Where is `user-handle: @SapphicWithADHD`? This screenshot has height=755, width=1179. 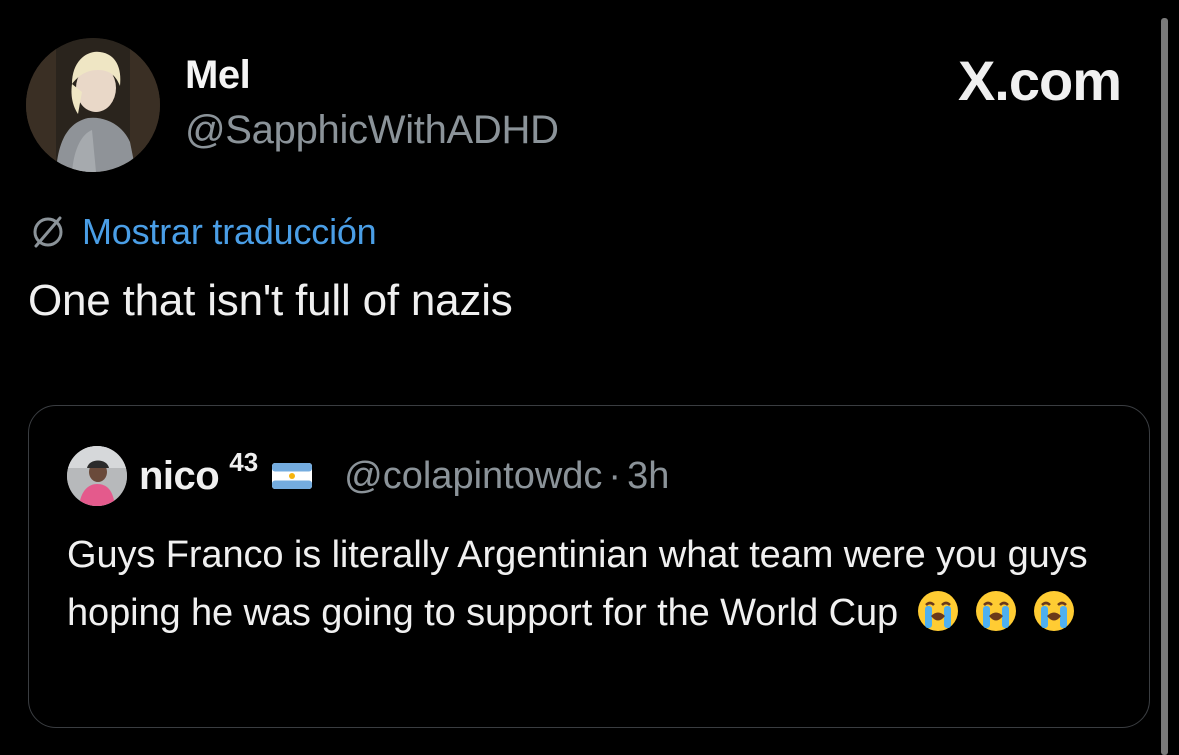
user-handle: @SapphicWithADHD is located at coordinates (372, 130).